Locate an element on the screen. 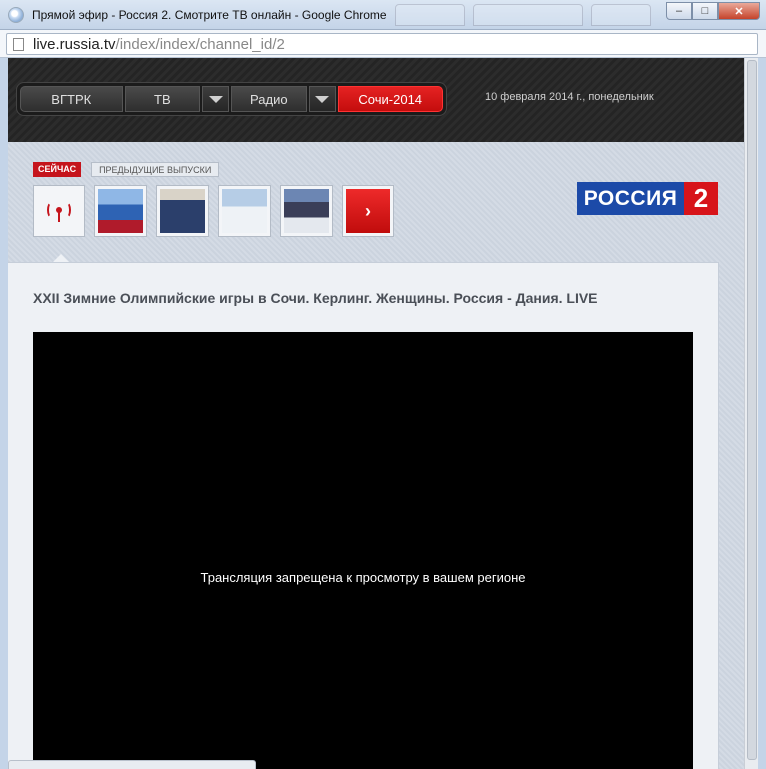 This screenshot has width=766, height=769. status-bubble is located at coordinates (132, 764).